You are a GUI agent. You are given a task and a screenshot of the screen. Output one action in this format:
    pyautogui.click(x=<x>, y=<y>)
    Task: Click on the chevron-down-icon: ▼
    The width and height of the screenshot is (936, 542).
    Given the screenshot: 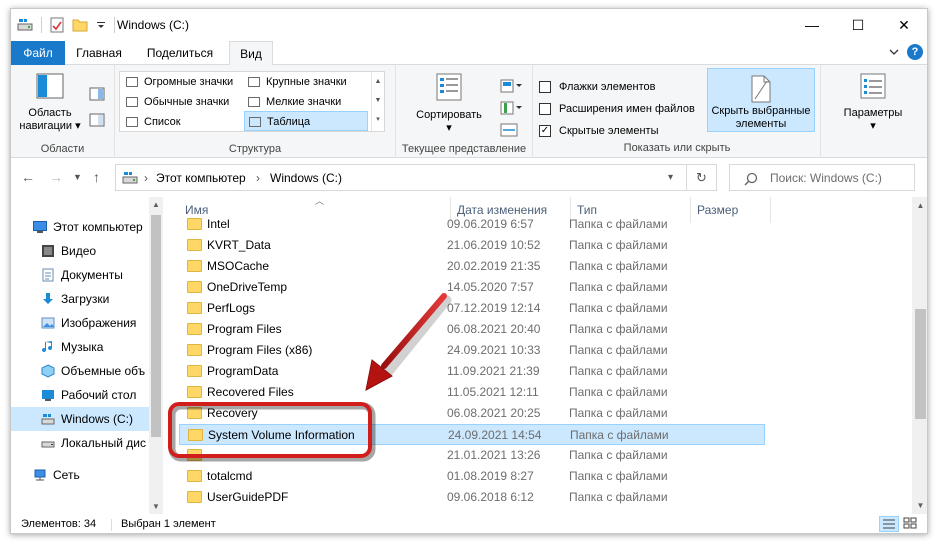 What is the action you would take?
    pyautogui.click(x=77, y=177)
    